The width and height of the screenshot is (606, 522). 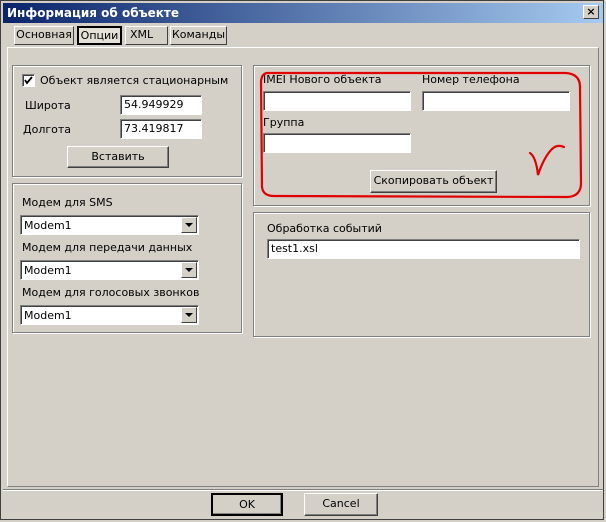 I want to click on events-input: test1.xsl, so click(x=423, y=249).